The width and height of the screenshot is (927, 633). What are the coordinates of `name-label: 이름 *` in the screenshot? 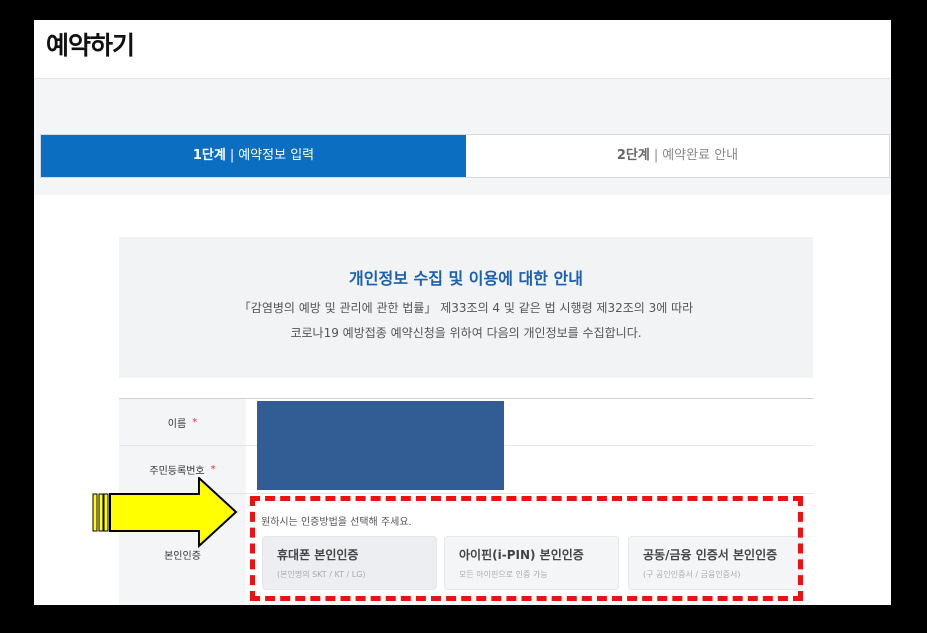 It's located at (182, 422).